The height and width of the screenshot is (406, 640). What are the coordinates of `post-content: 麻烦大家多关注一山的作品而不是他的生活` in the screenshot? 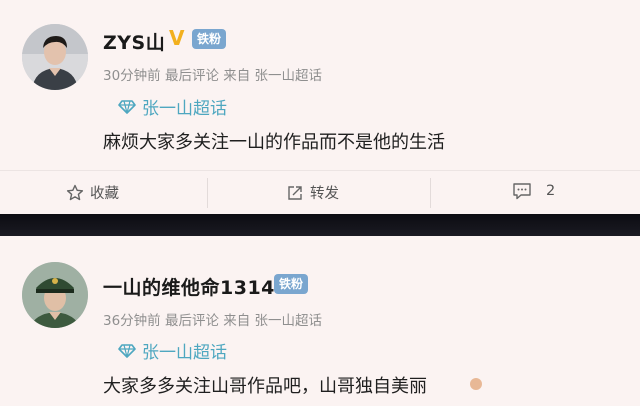 It's located at (274, 142).